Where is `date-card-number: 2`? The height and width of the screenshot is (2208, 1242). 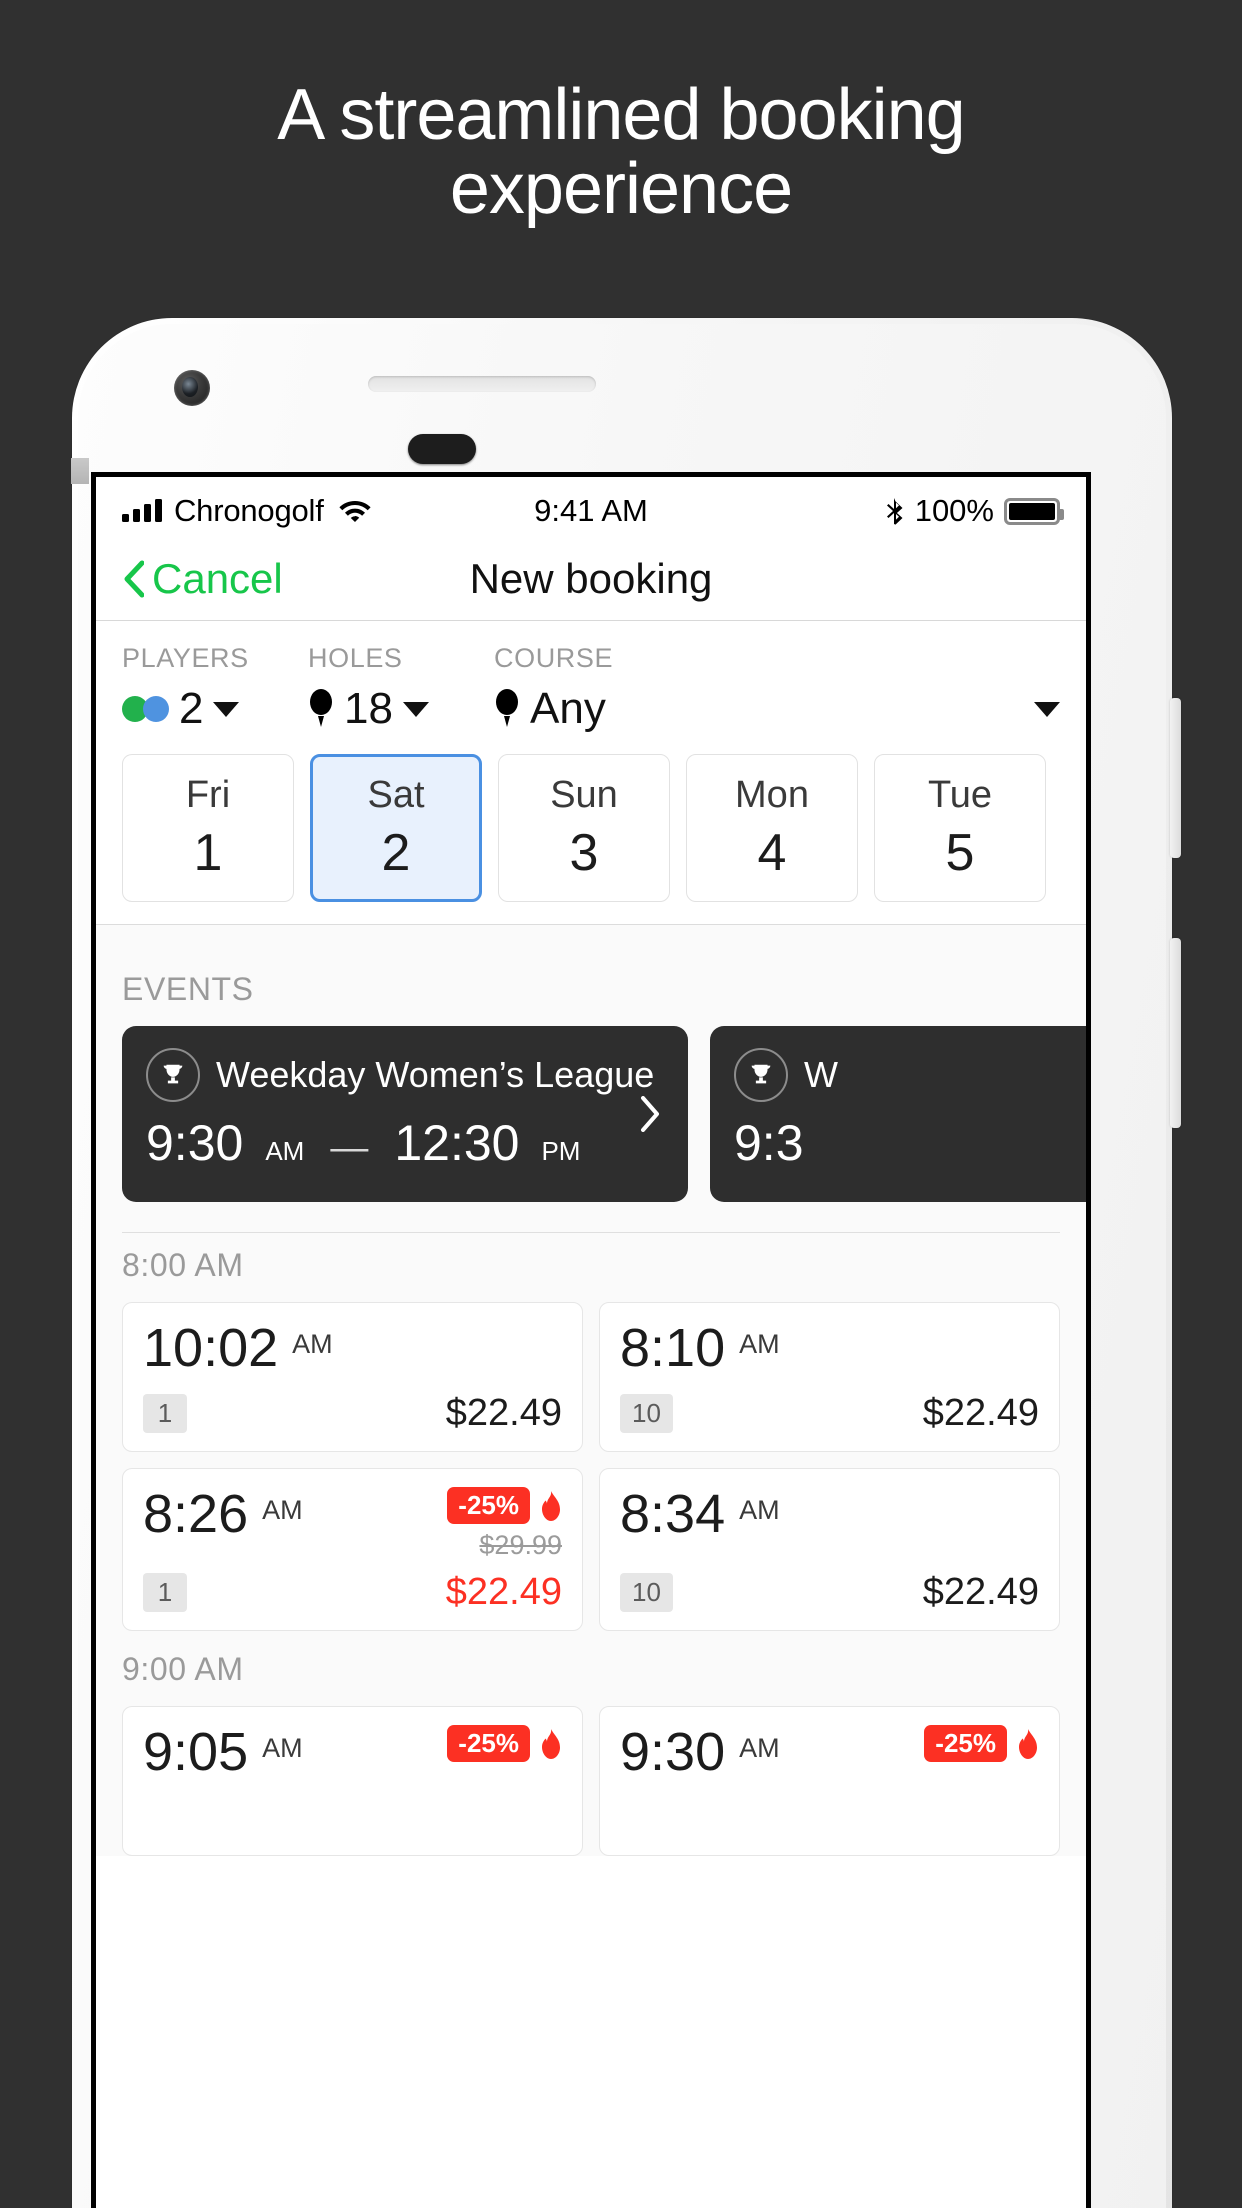 date-card-number: 2 is located at coordinates (396, 852).